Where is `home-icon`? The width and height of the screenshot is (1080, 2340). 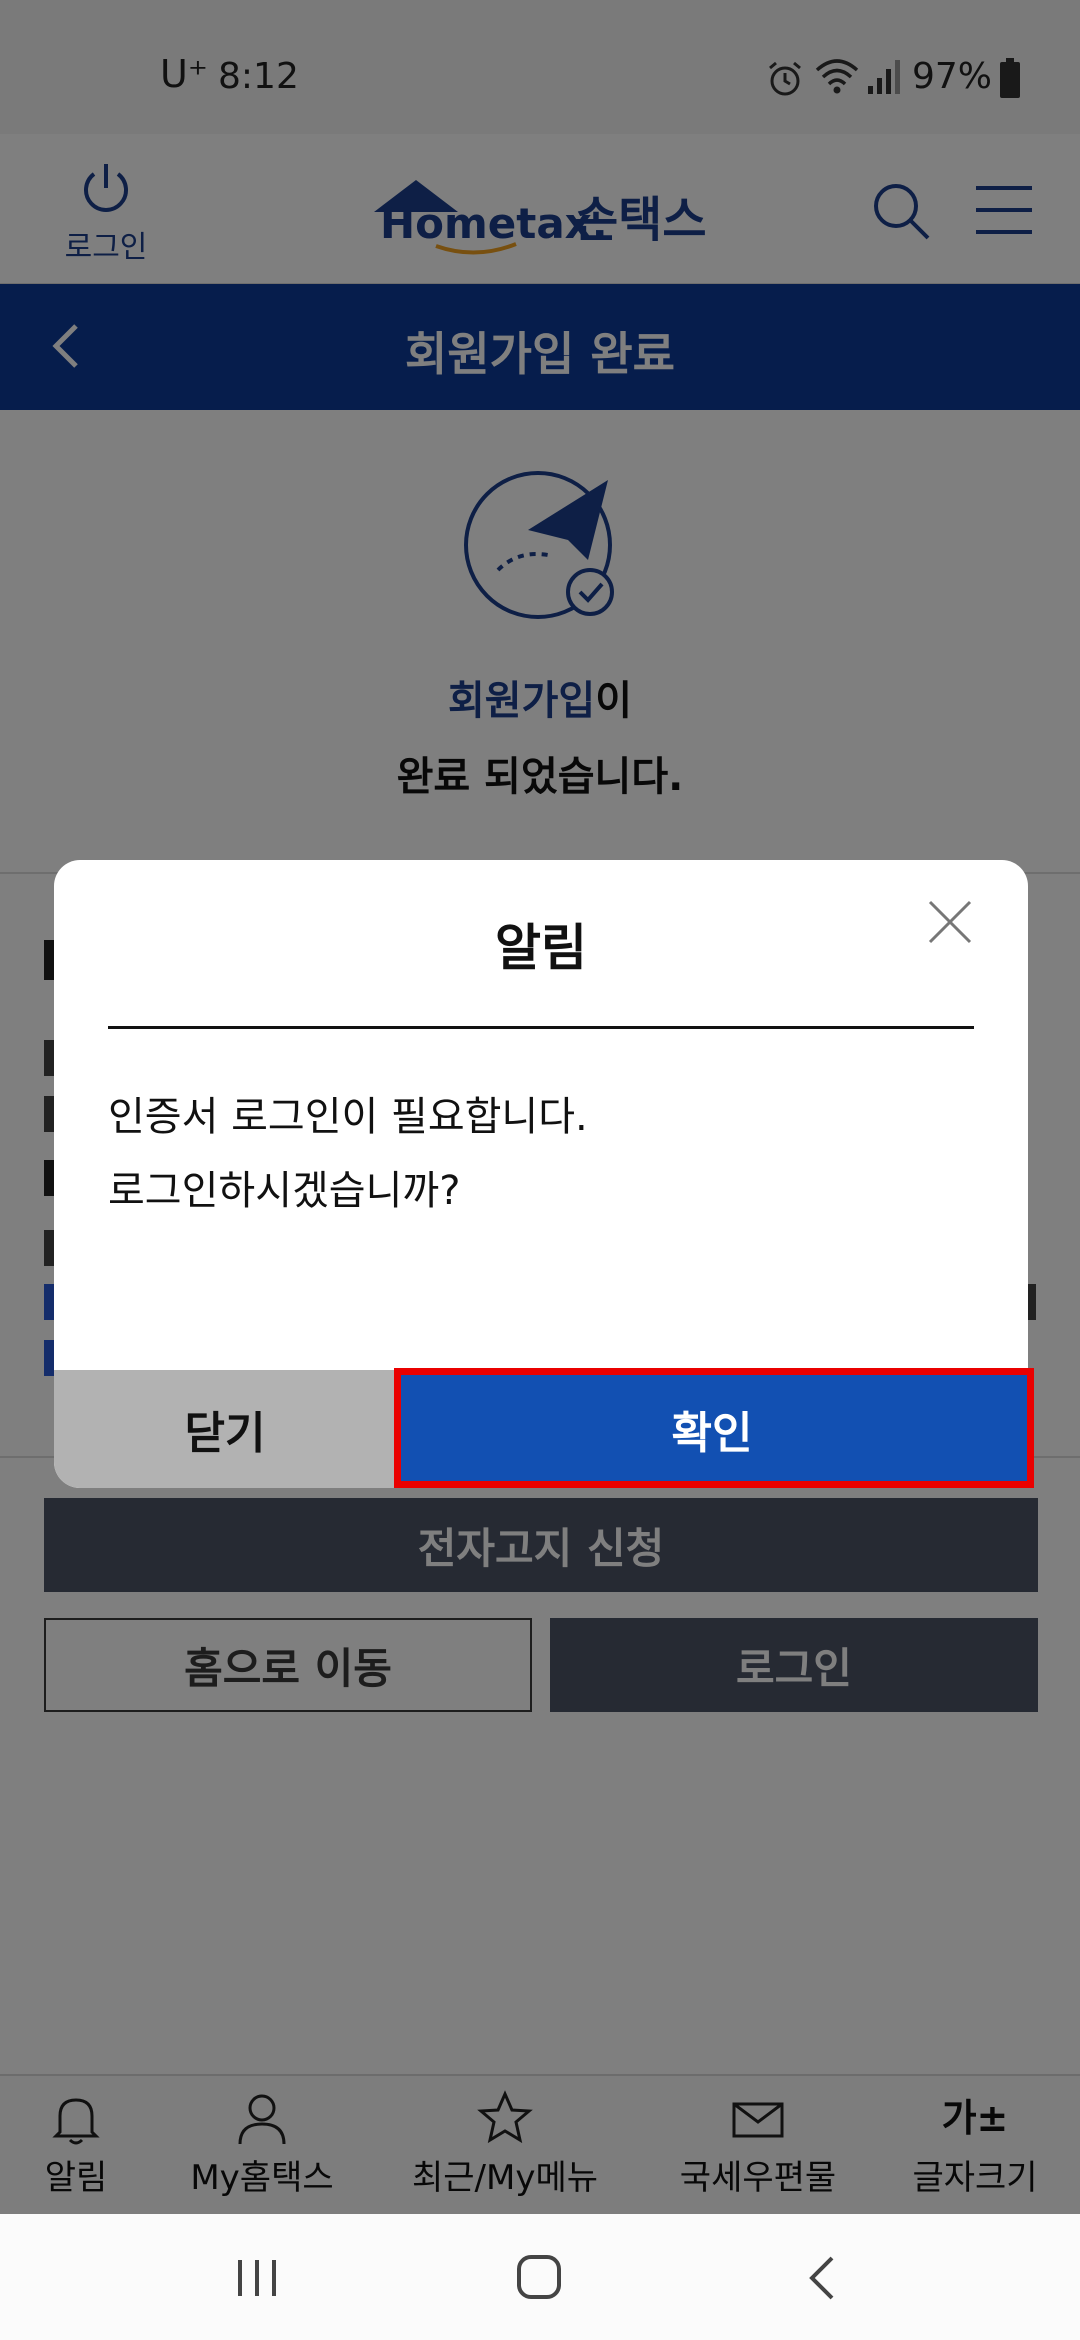
home-icon is located at coordinates (539, 2277).